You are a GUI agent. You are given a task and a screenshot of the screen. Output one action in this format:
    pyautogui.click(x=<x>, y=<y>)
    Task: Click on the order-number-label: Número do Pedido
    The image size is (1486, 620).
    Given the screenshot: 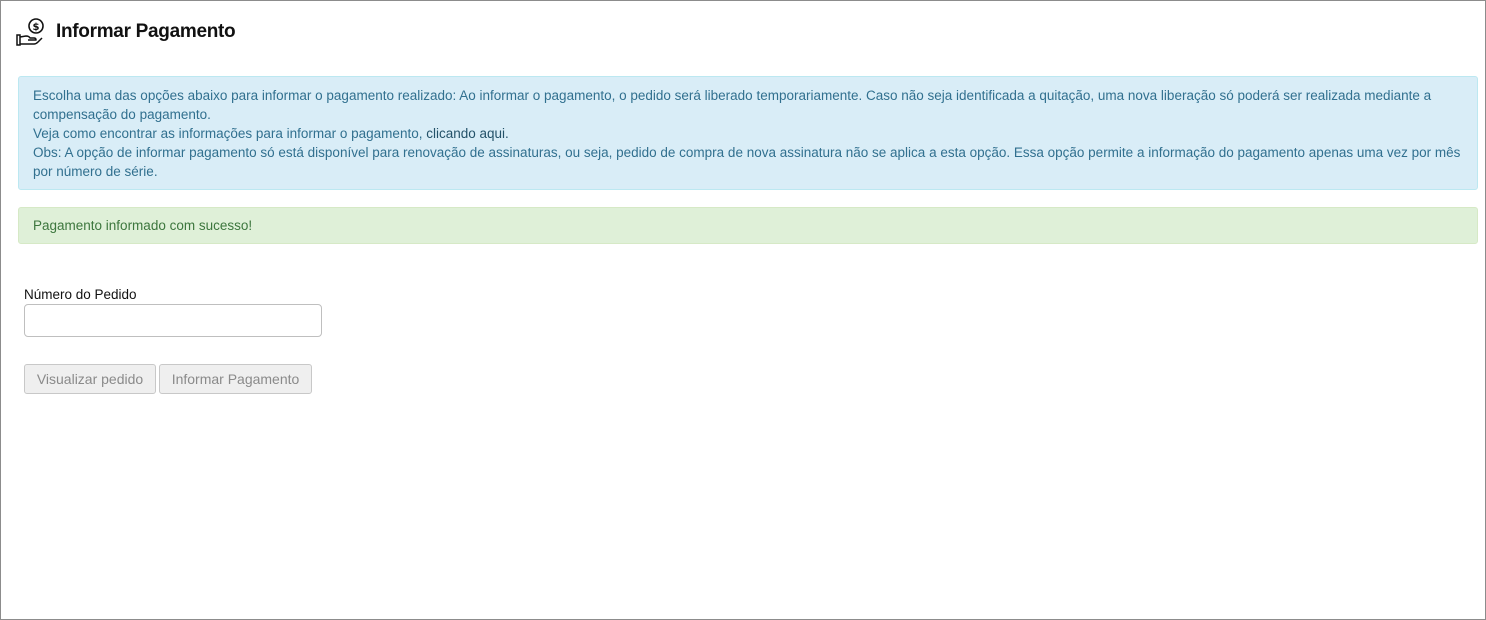 What is the action you would take?
    pyautogui.click(x=80, y=294)
    